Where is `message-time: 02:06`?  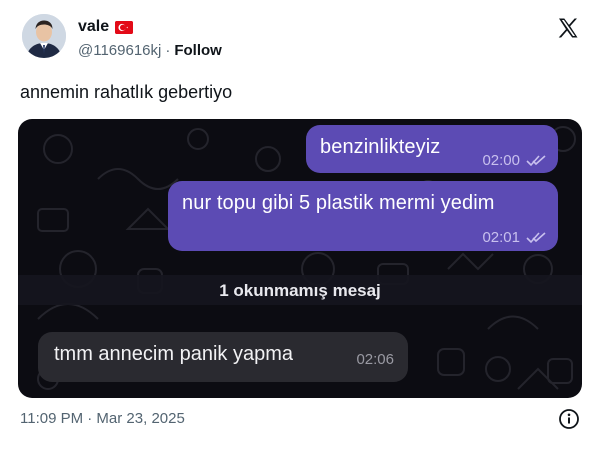 message-time: 02:06 is located at coordinates (375, 359).